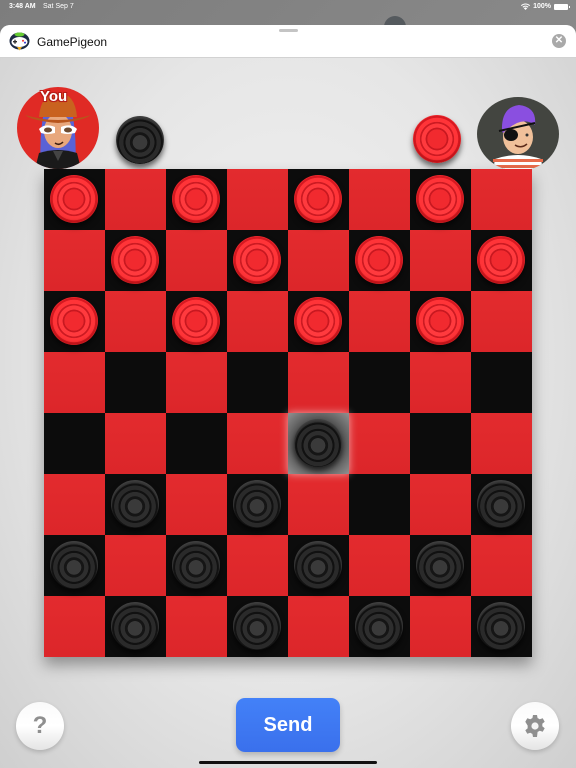 The width and height of the screenshot is (576, 768). I want to click on board-square-r2-c1, so click(135, 321).